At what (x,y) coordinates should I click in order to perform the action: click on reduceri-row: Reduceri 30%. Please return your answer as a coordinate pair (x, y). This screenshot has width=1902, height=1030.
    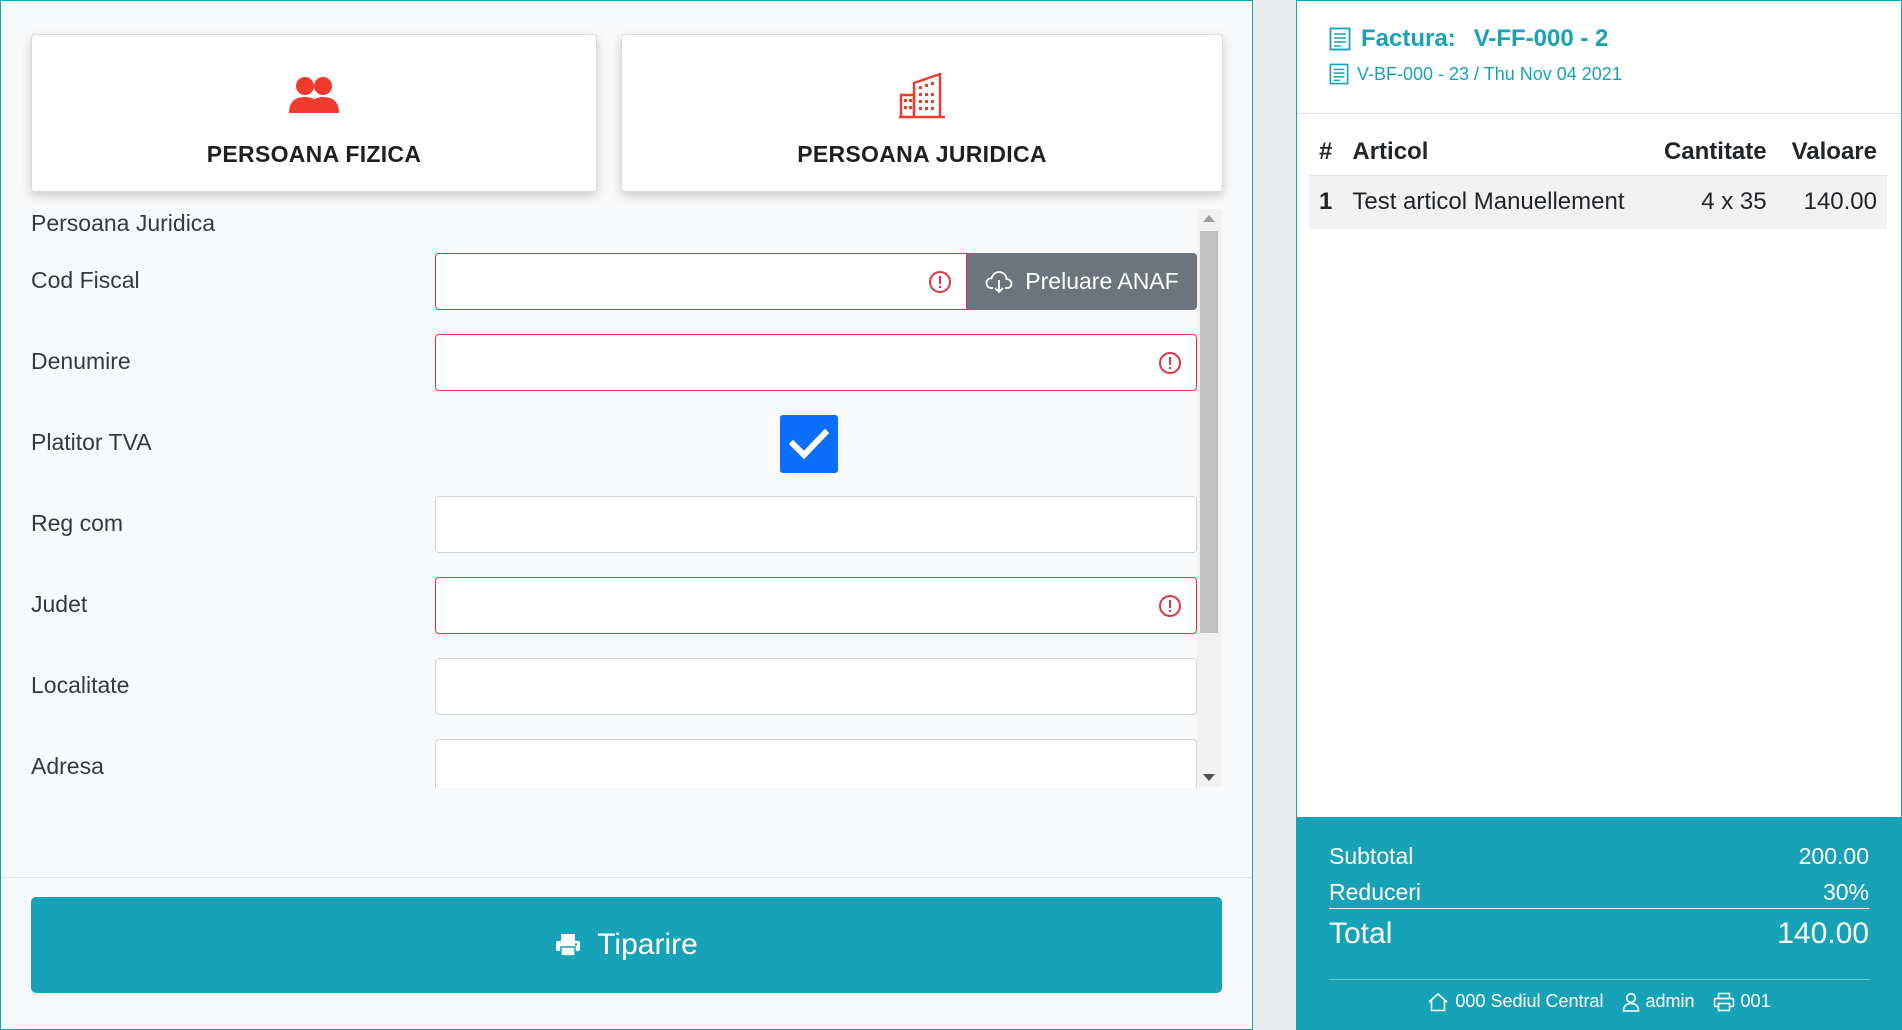
    Looking at the image, I should click on (1599, 892).